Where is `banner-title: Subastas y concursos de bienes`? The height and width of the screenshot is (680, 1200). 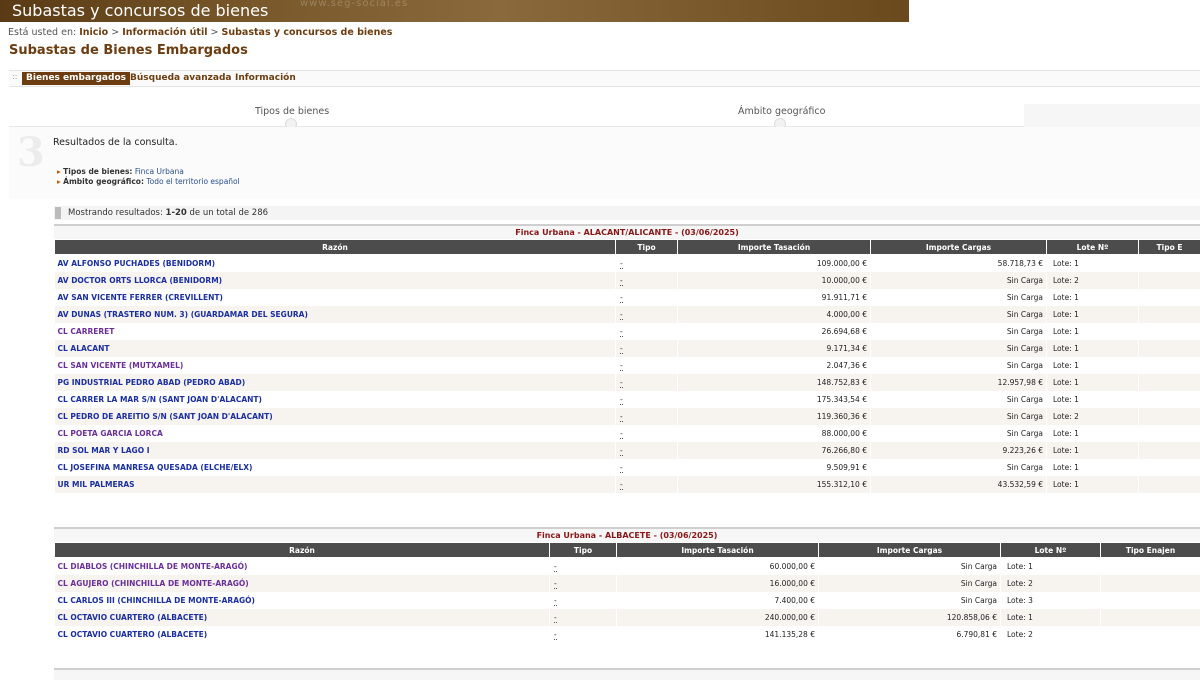
banner-title: Subastas y concursos de bienes is located at coordinates (140, 10).